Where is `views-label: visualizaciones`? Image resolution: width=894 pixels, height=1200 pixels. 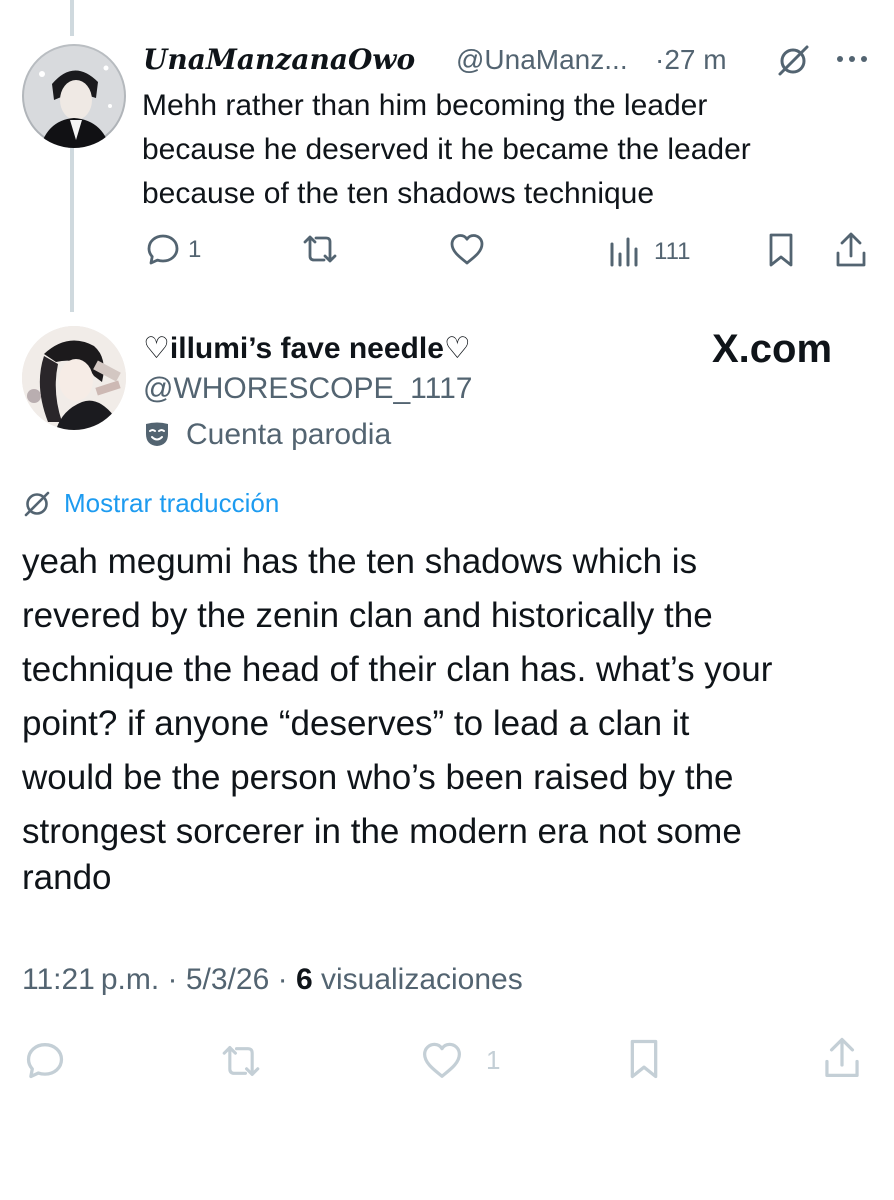 views-label: visualizaciones is located at coordinates (421, 979).